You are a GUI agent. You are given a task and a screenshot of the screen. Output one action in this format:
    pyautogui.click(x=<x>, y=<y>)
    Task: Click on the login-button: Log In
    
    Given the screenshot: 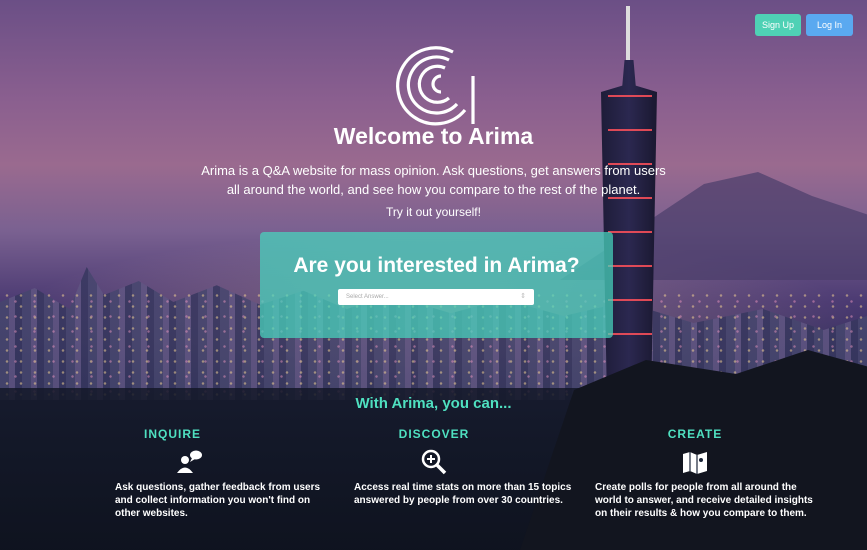 What is the action you would take?
    pyautogui.click(x=829, y=25)
    